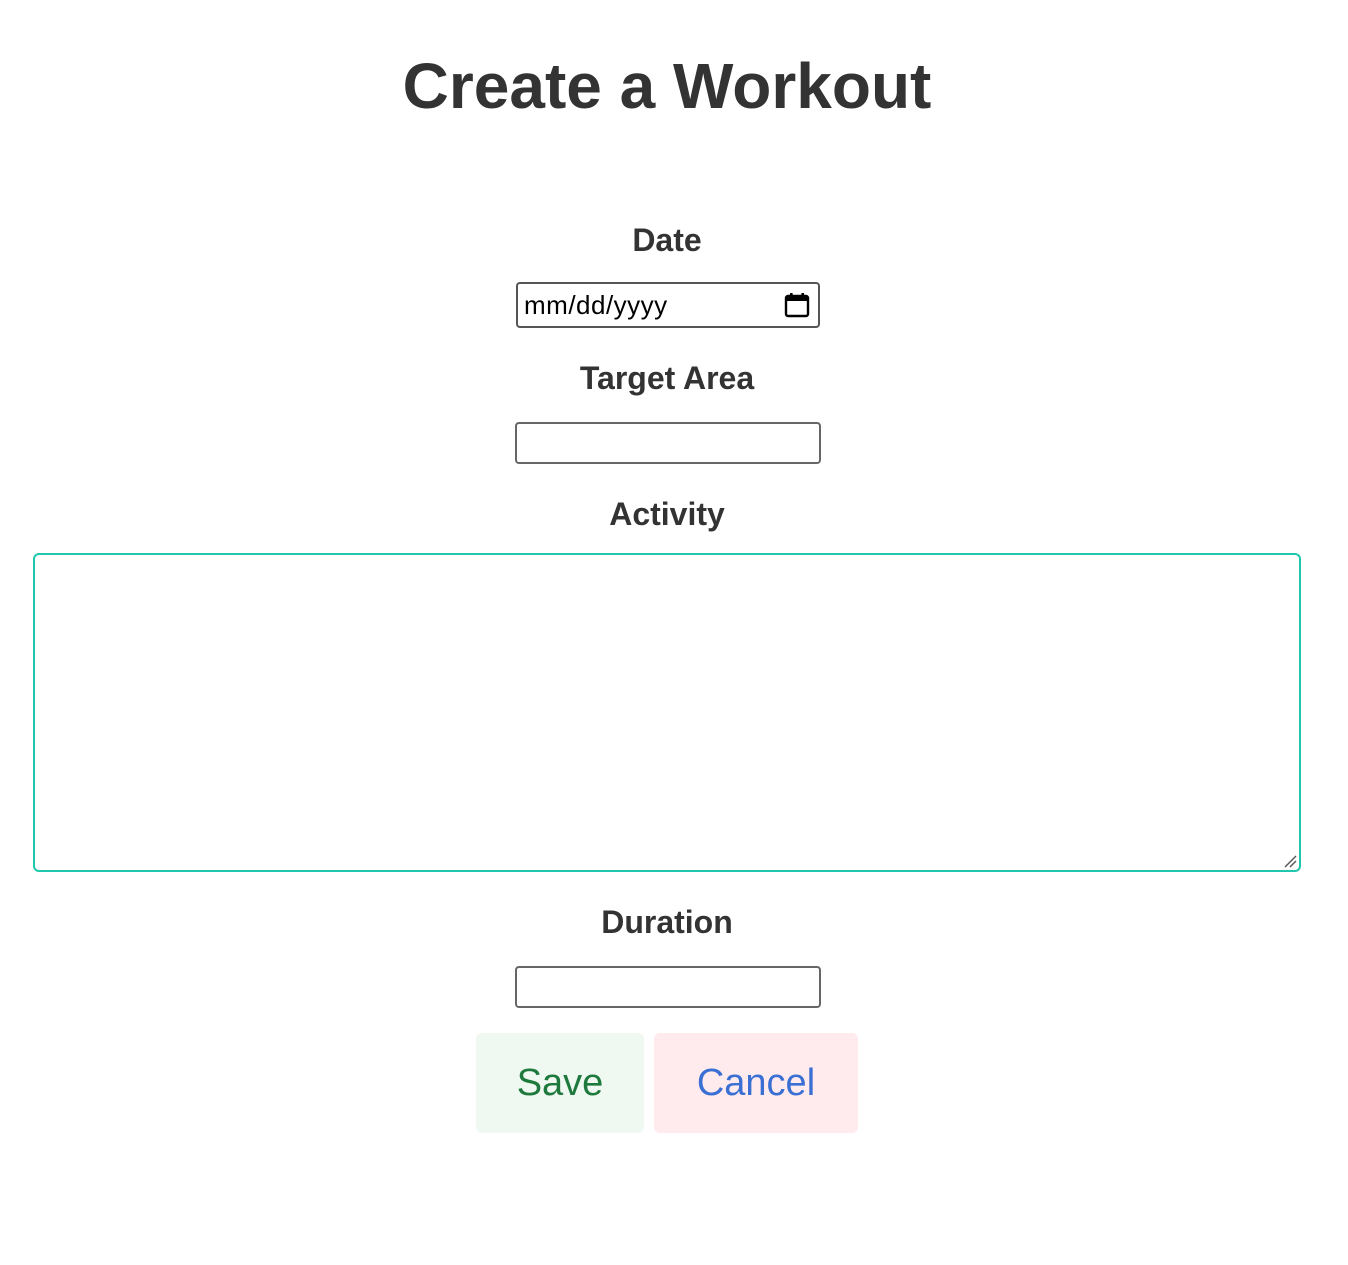 The width and height of the screenshot is (1348, 1265). What do you see at coordinates (560, 1083) in the screenshot?
I see `save-button: Save` at bounding box center [560, 1083].